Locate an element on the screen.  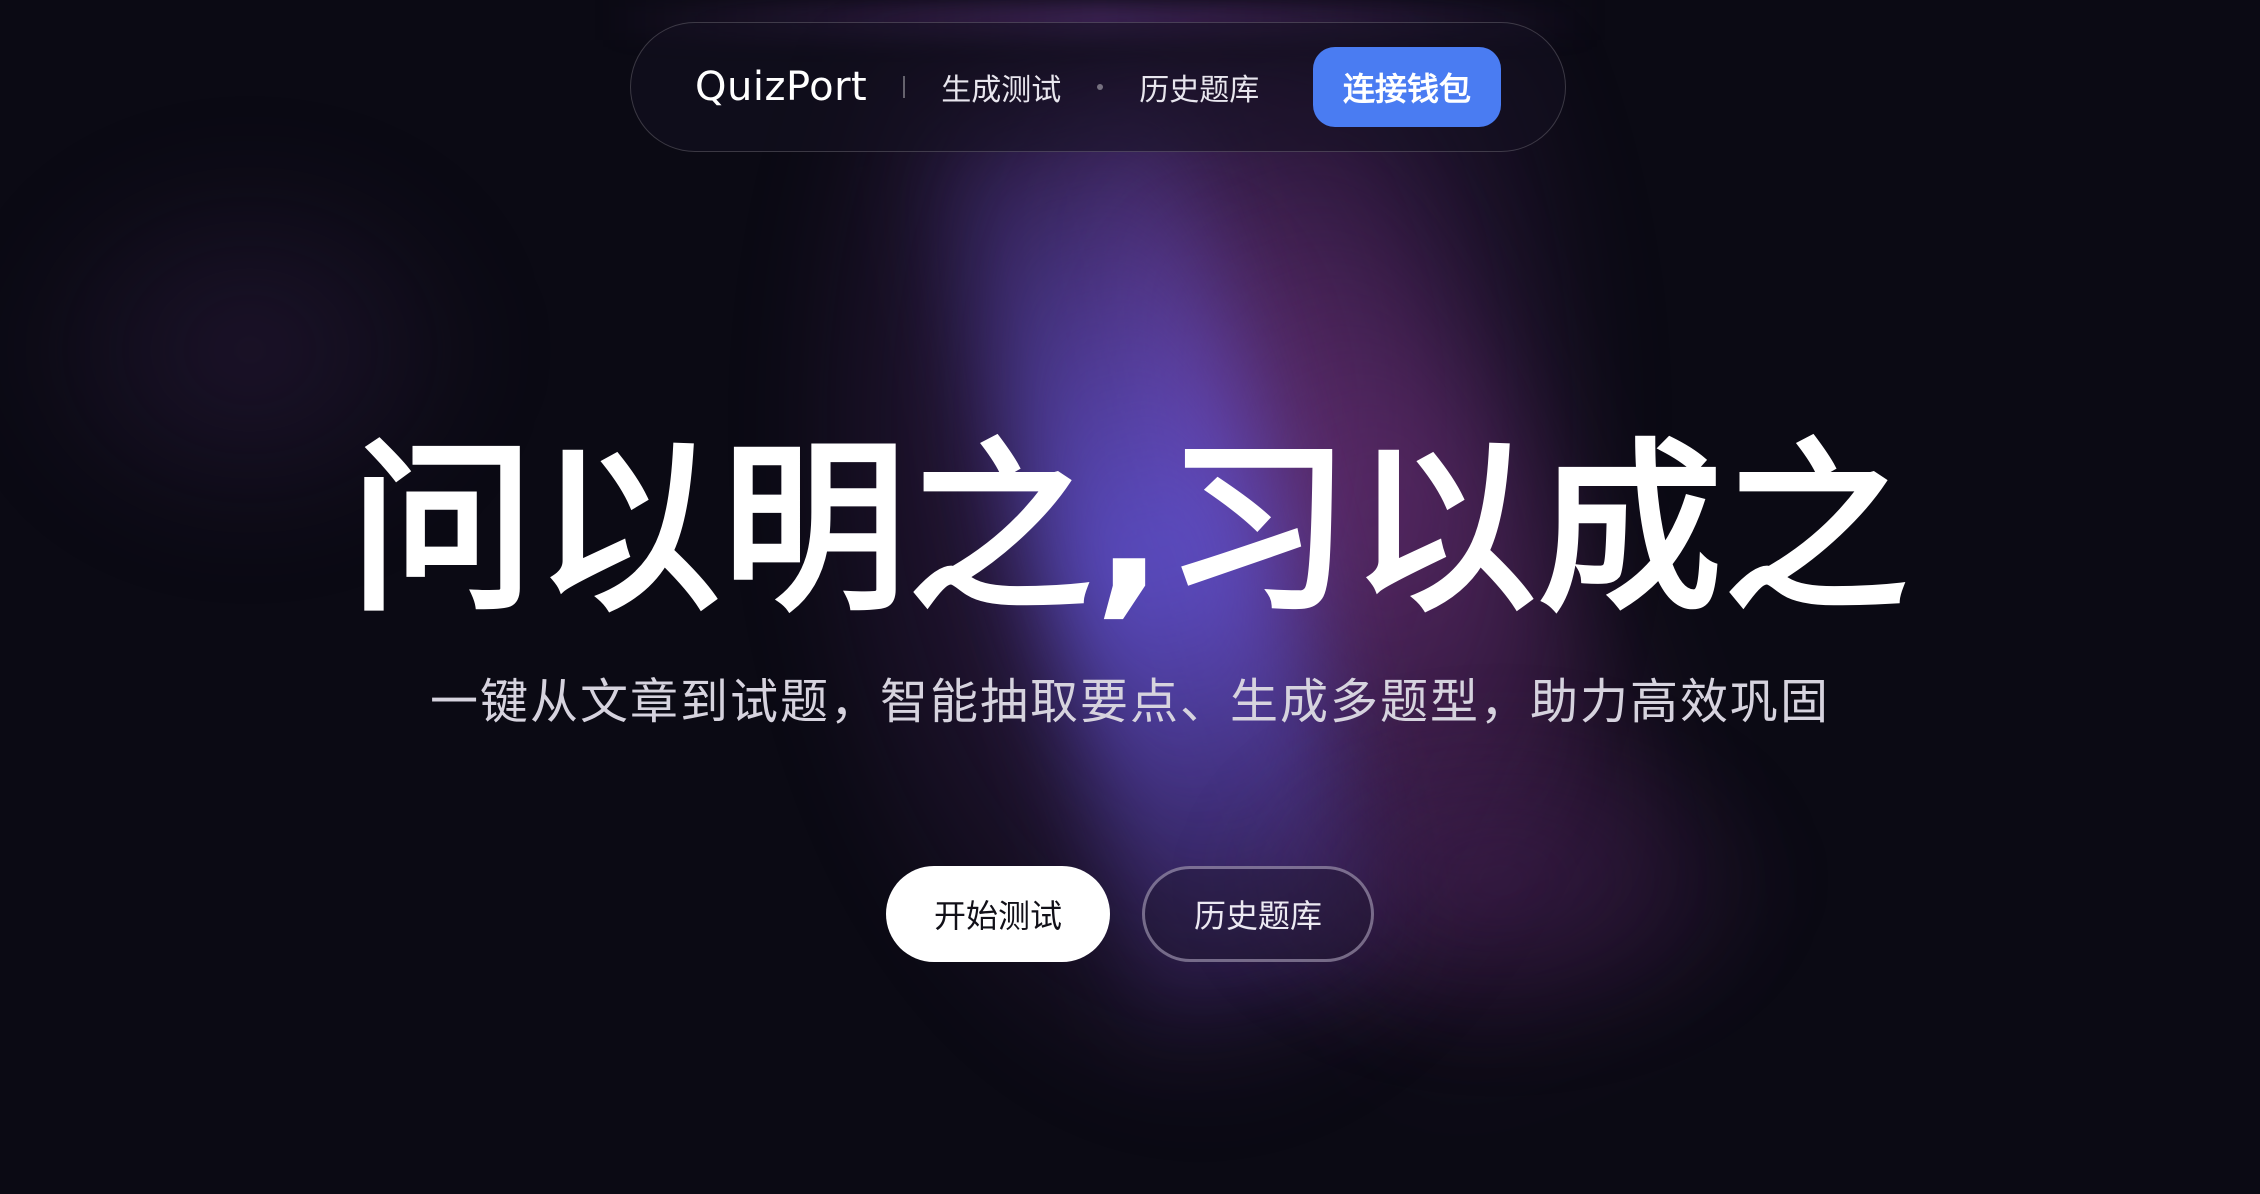
top-navbar: QuizPort 生成测试 历史题库 连接钱包 is located at coordinates (1098, 87).